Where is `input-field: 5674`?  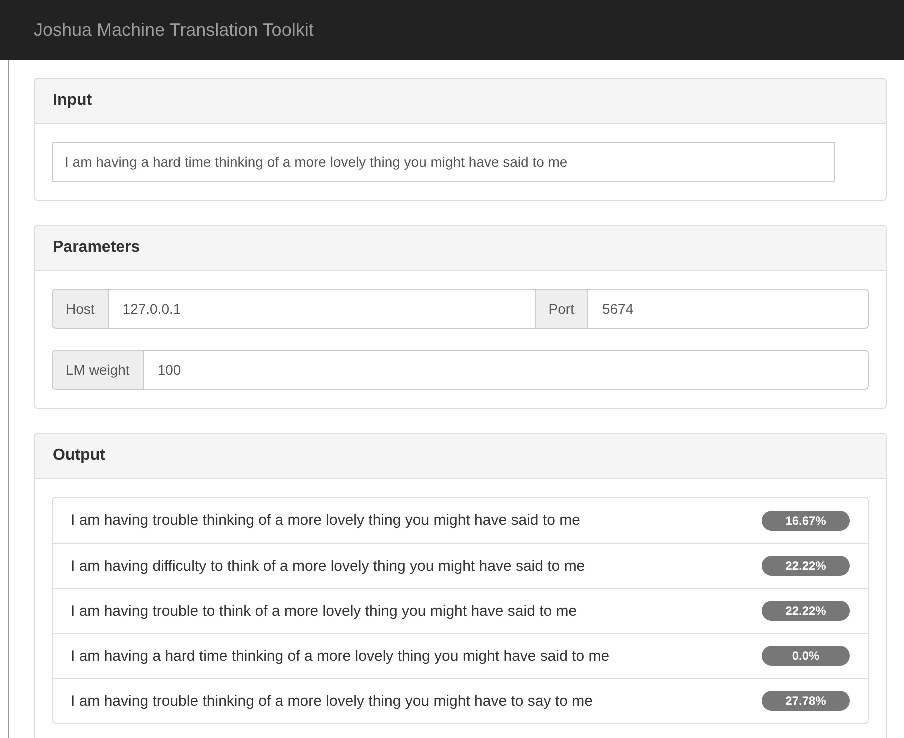 input-field: 5674 is located at coordinates (728, 309).